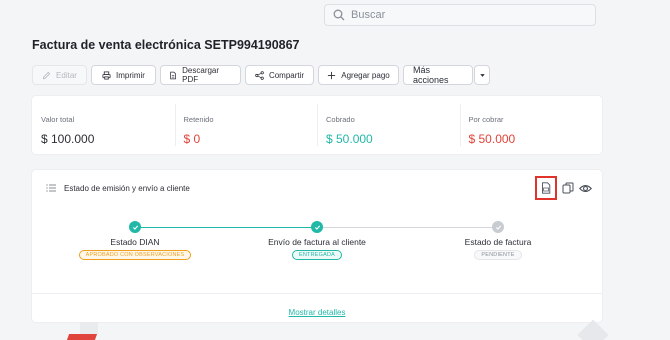  I want to click on edit-button: Editar, so click(59, 75).